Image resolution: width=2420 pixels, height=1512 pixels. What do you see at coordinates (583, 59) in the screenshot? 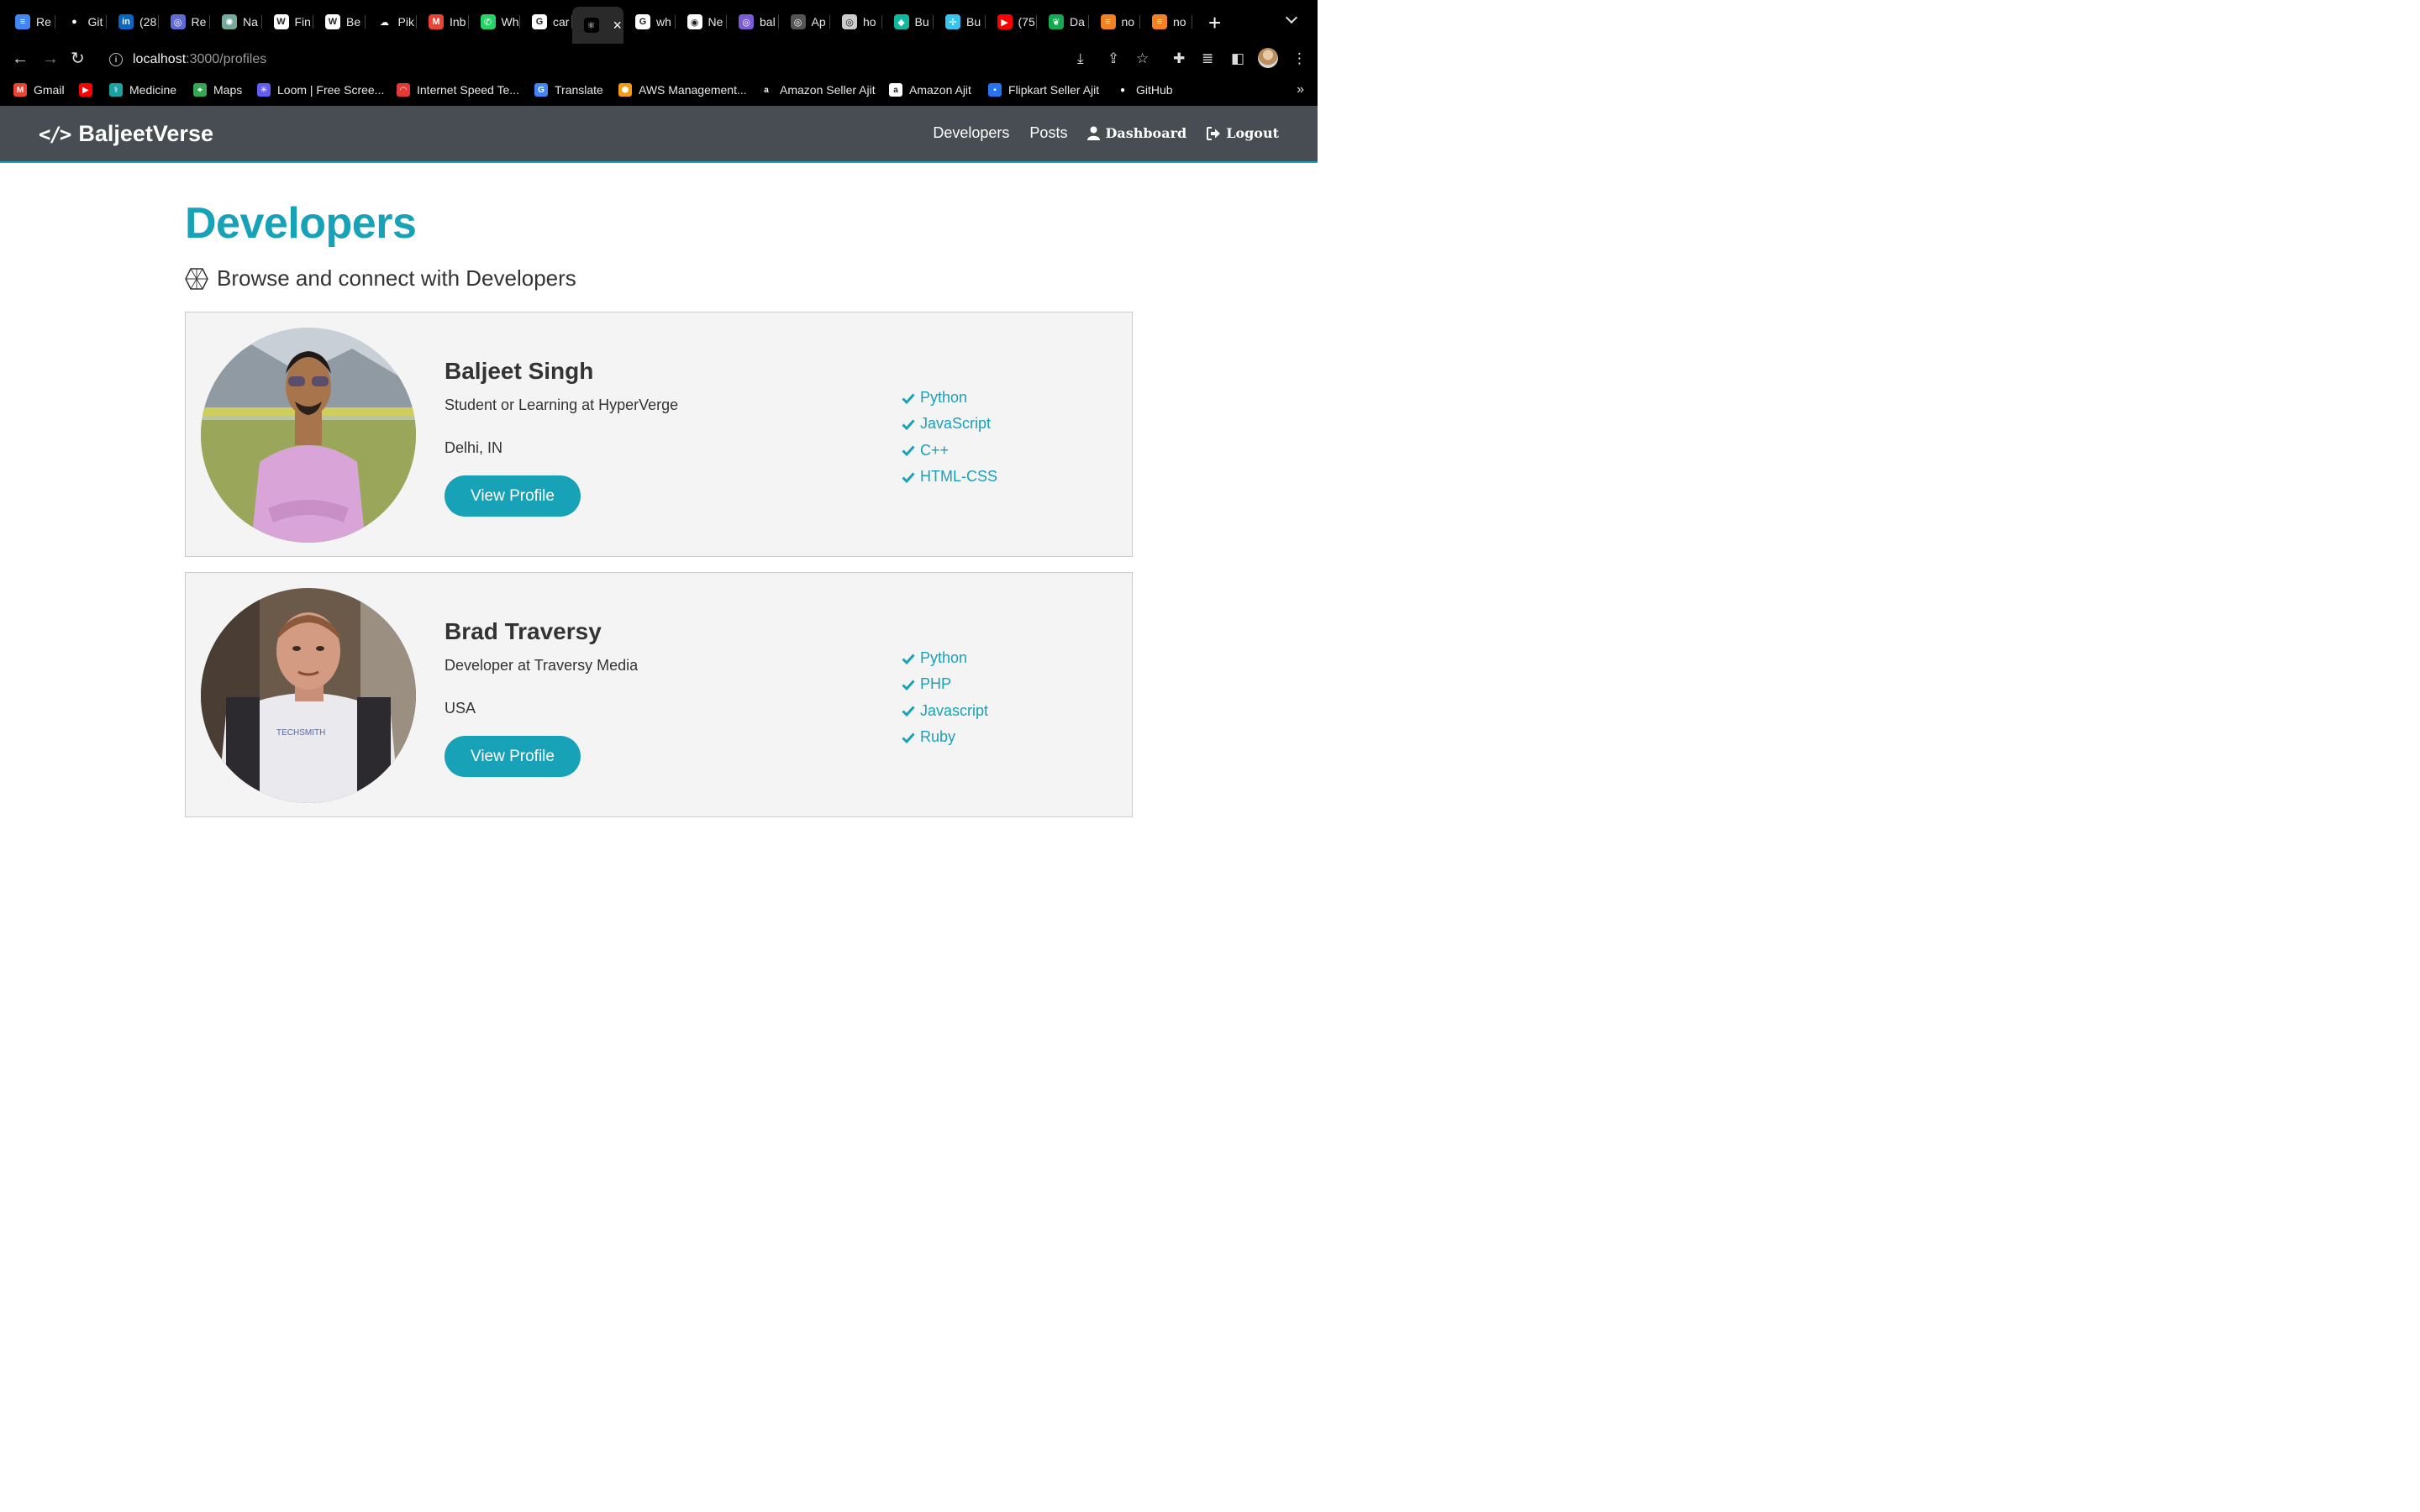
I see `address-bar: i localhost:3000/profiles` at bounding box center [583, 59].